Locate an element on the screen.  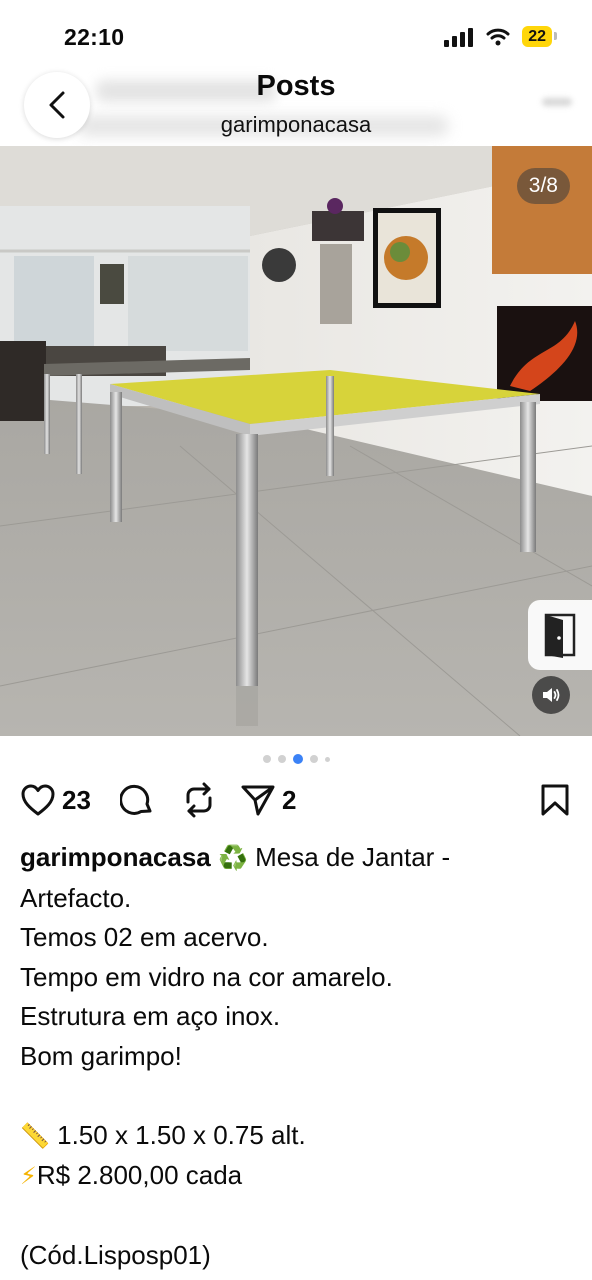
caption-username: garimponacasa is located at coordinates (115, 857).